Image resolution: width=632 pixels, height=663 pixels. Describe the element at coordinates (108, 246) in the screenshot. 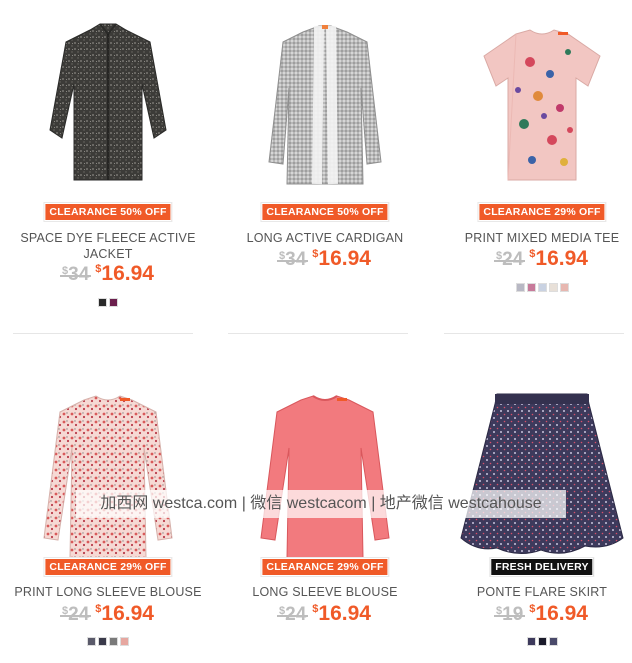

I see `product-title: SPACE DYE FLEECE ACTIVE JACKET` at that location.